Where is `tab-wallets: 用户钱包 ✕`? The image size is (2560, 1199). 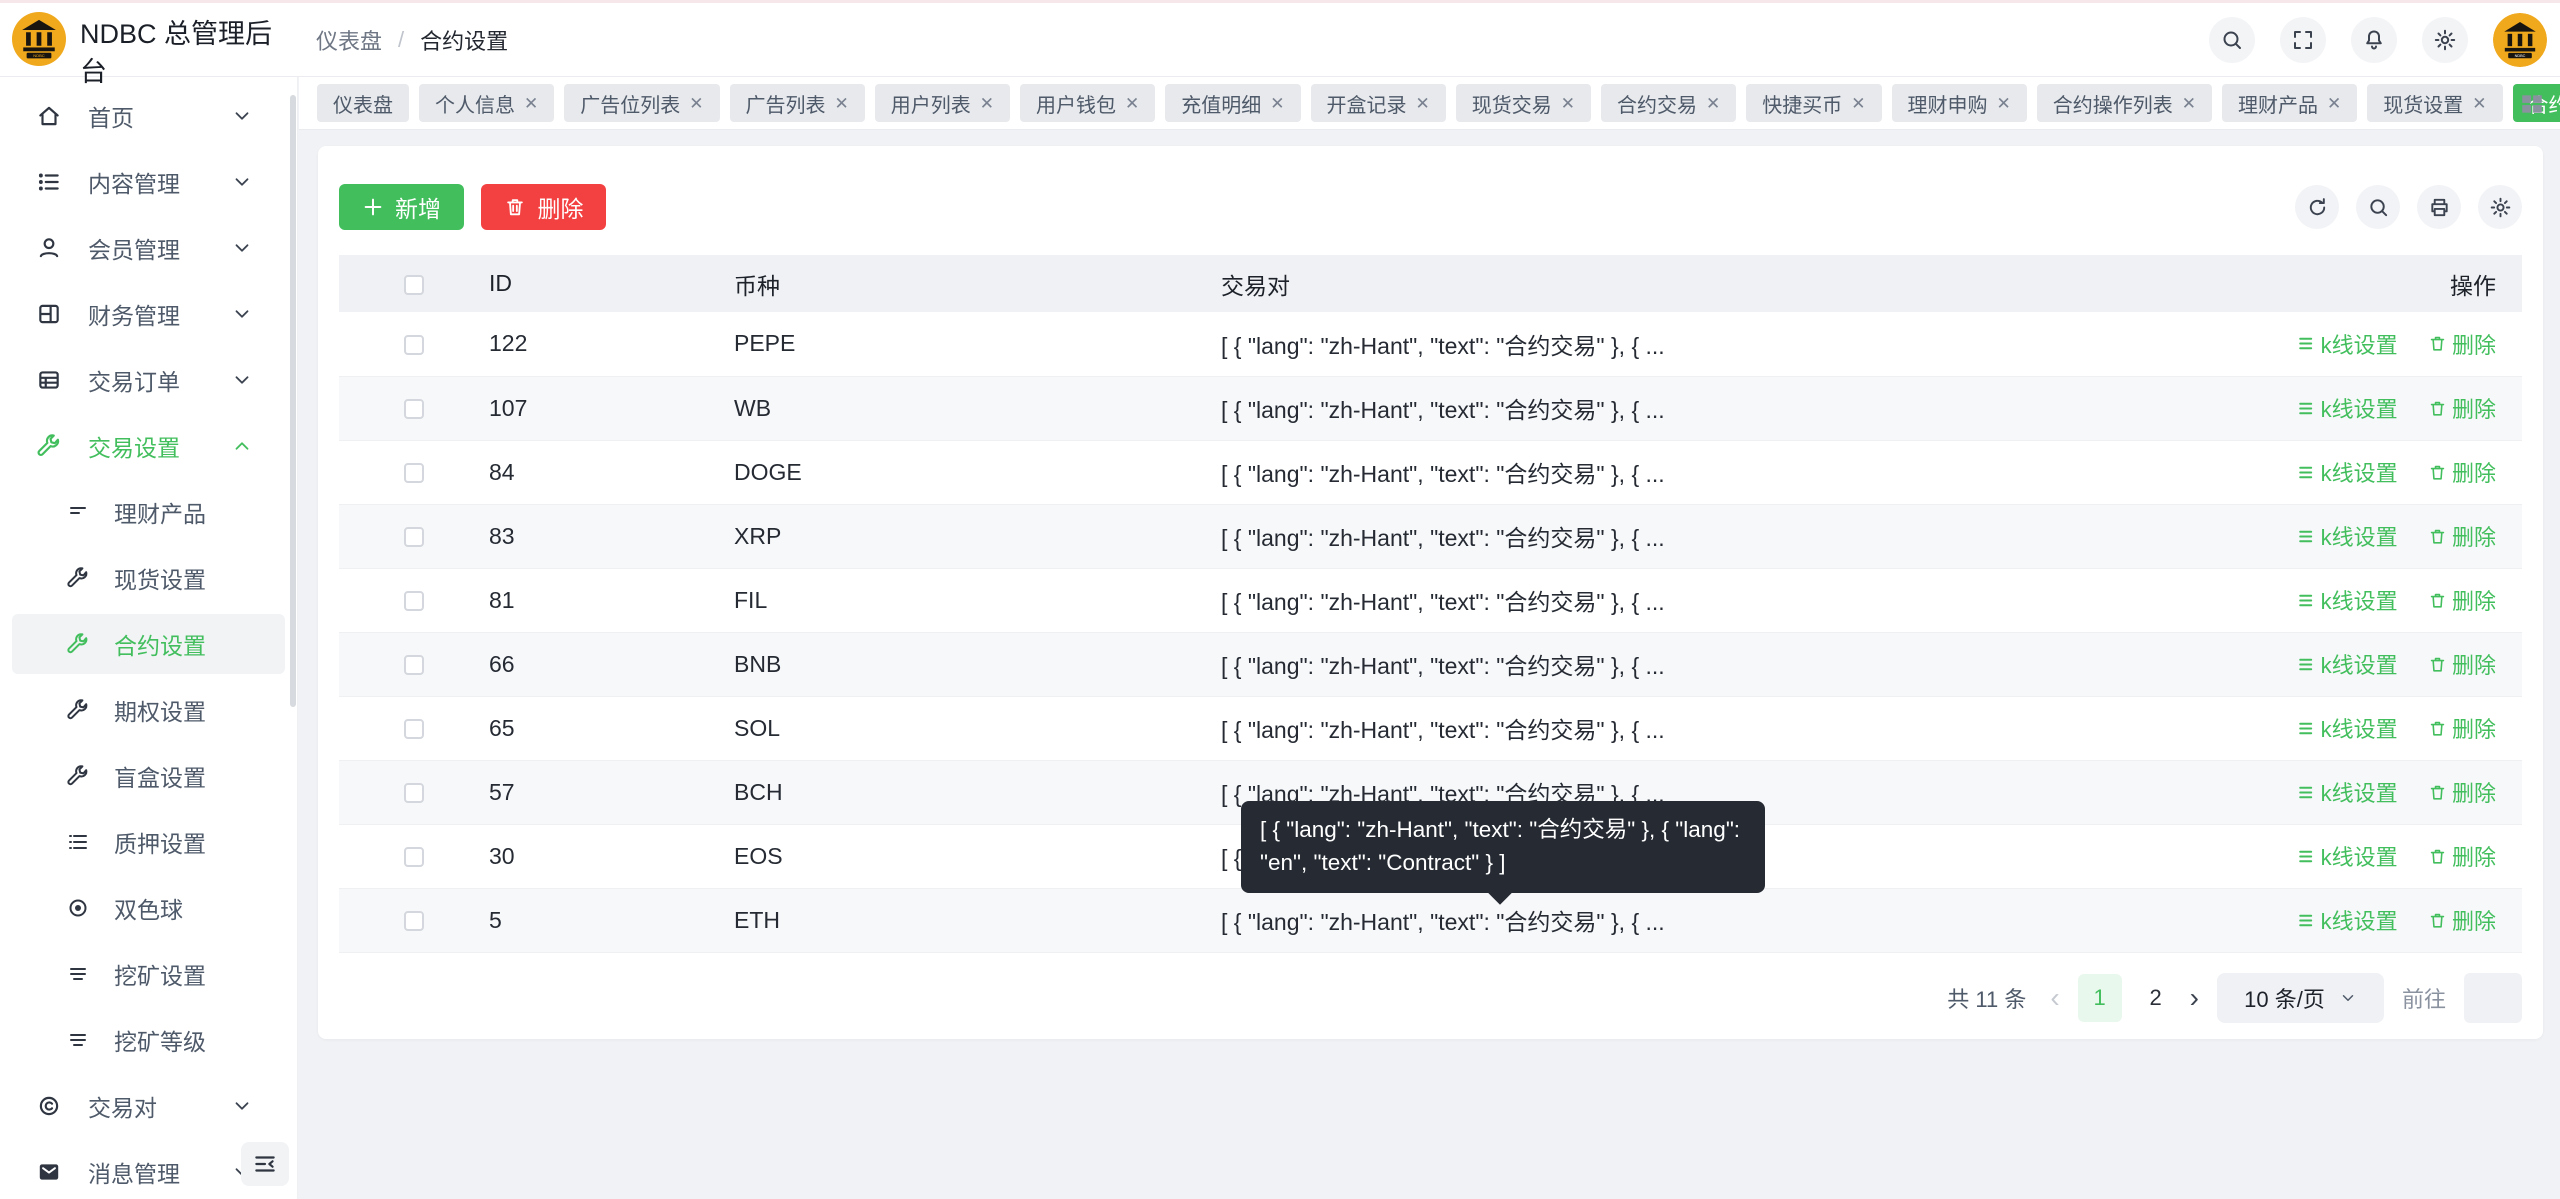
tab-wallets: 用户钱包 ✕ is located at coordinates (1088, 103).